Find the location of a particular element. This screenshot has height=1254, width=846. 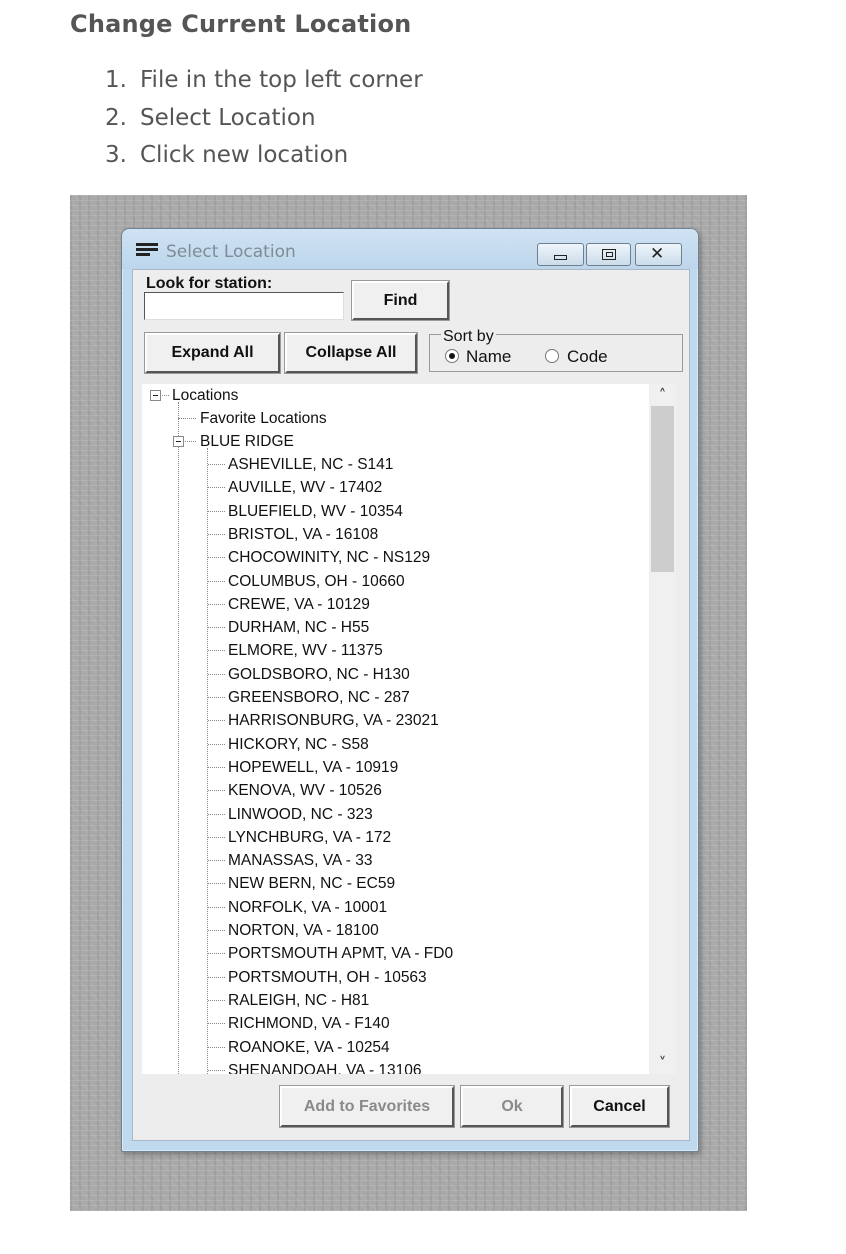

close-icon: ✕ is located at coordinates (657, 254).